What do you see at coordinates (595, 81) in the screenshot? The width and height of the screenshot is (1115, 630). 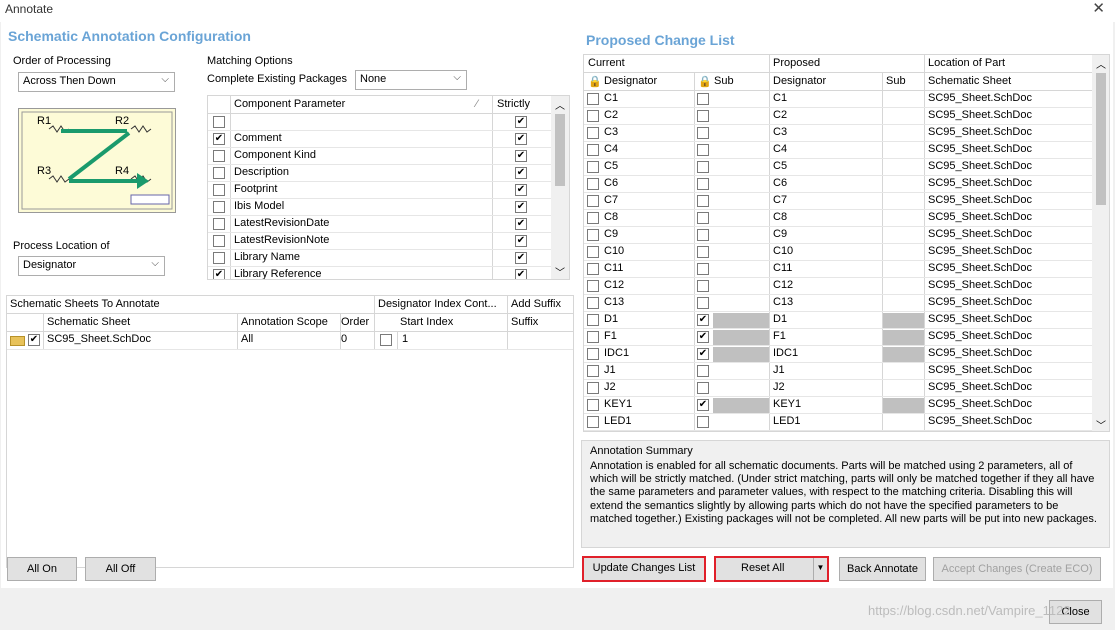 I see `lock-icon: 🔒` at bounding box center [595, 81].